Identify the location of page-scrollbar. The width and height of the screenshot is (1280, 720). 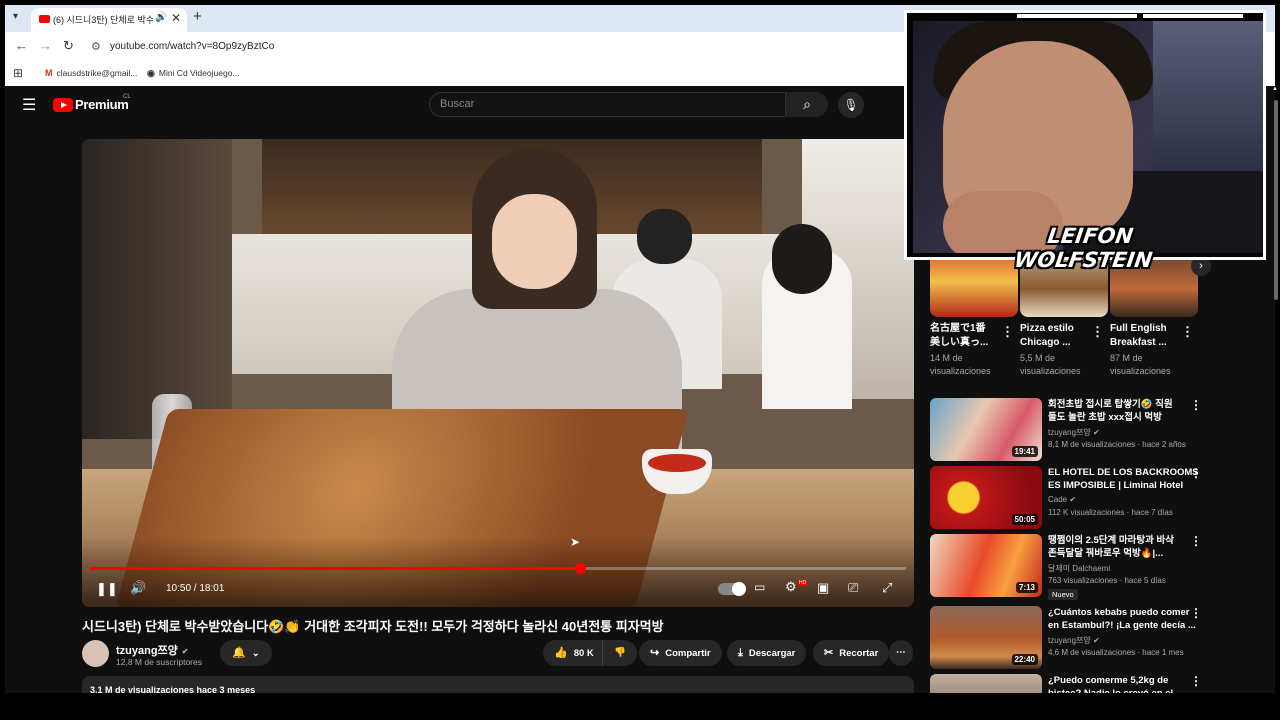
(1276, 200).